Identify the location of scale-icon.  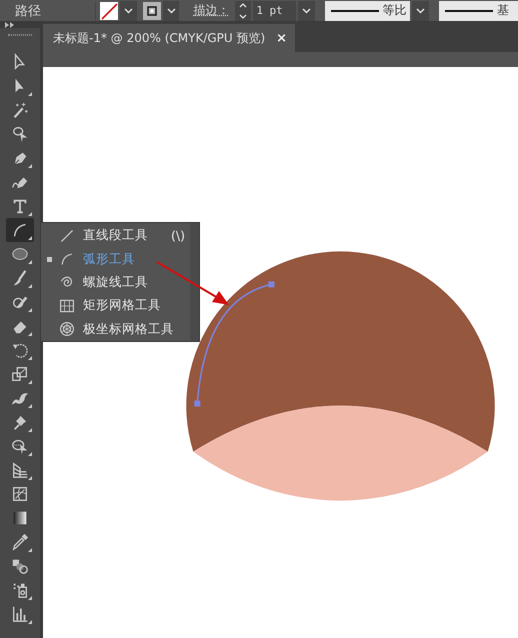
(20, 374).